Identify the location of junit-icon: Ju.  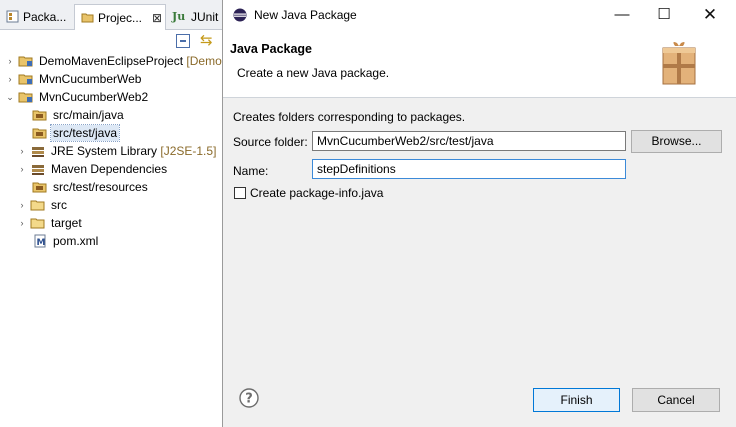
(179, 16).